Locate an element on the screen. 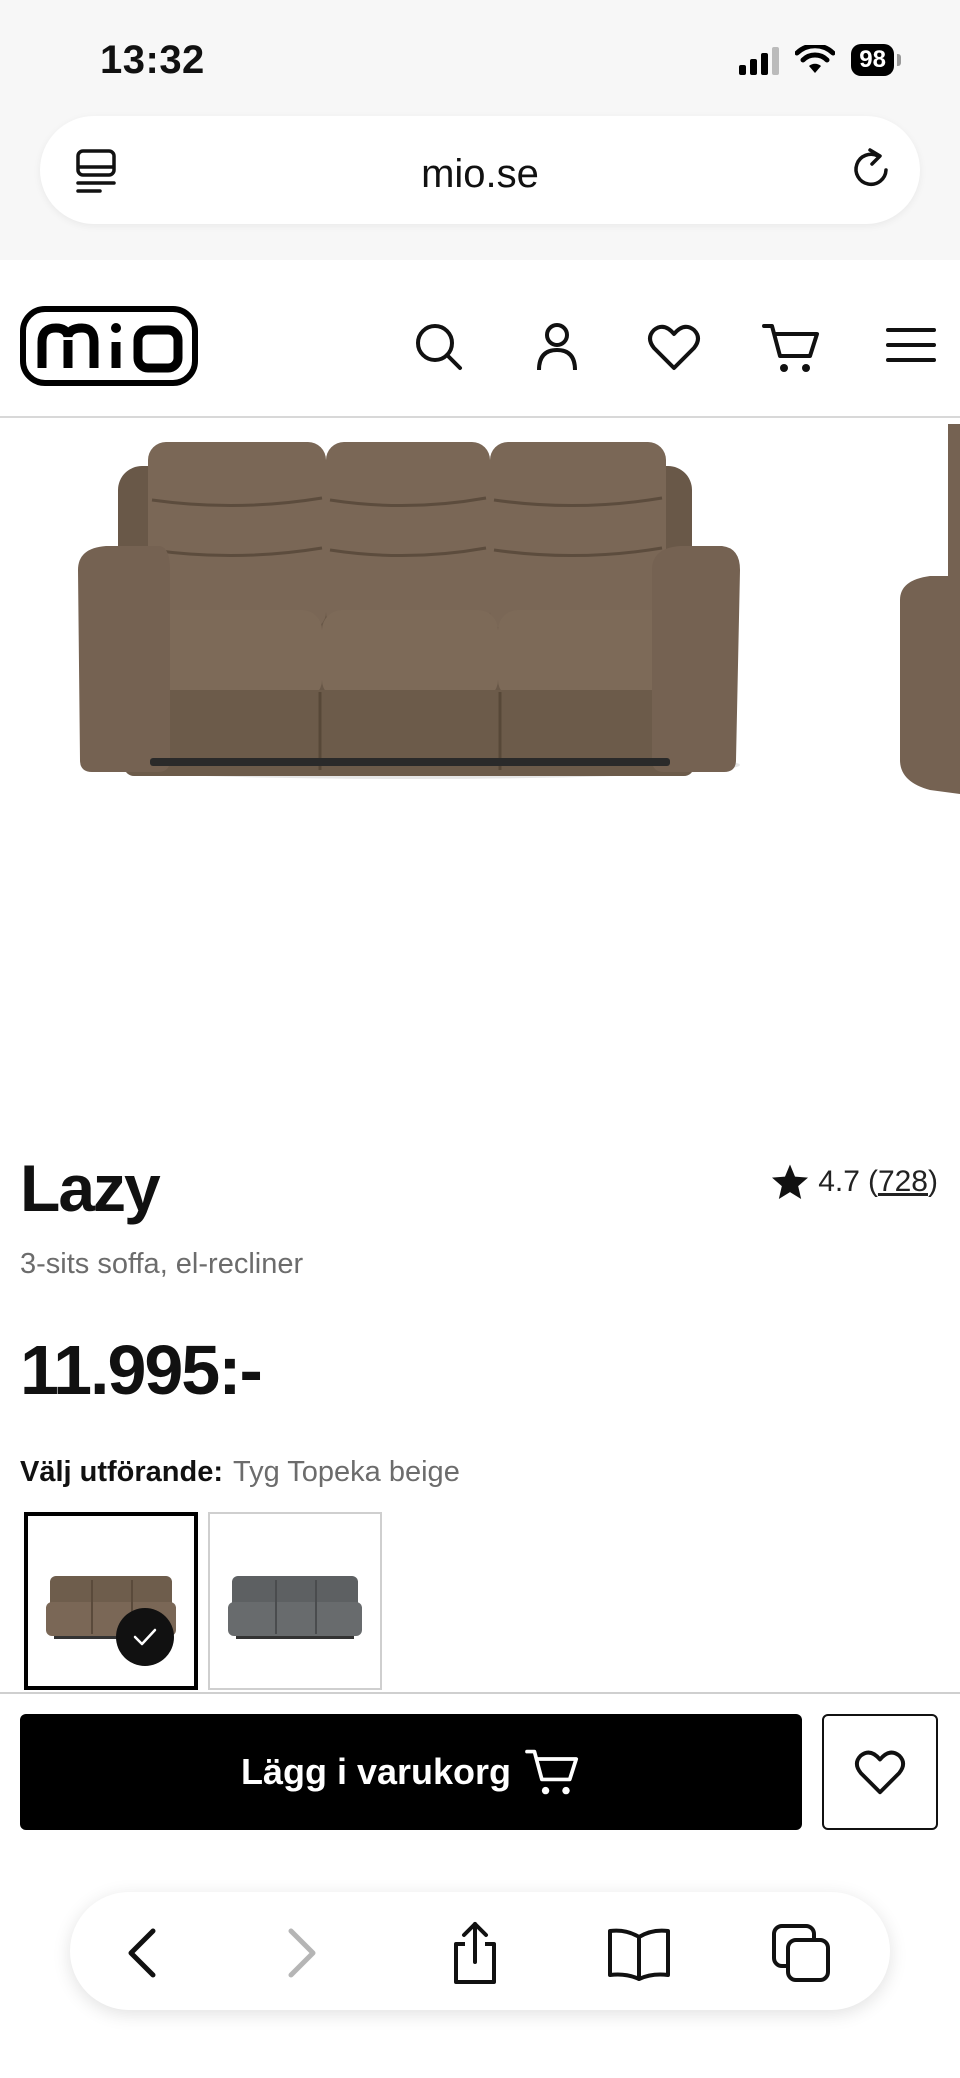 This screenshot has width=960, height=2078. review-count-open: ( is located at coordinates (872, 1181).